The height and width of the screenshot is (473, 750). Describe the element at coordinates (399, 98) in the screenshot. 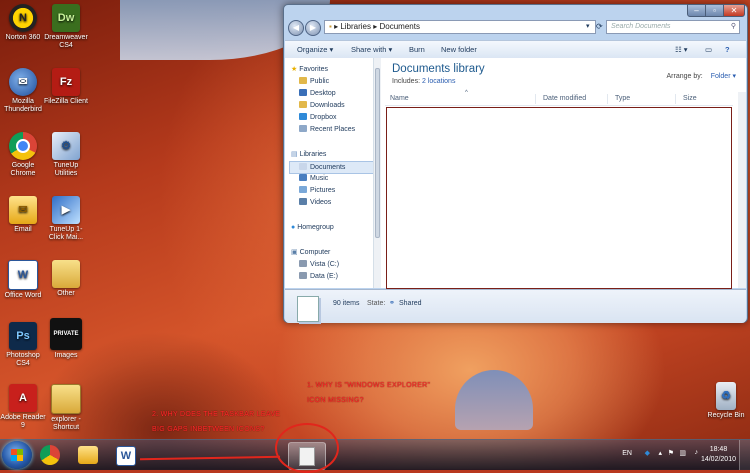

I see `column-name: Name` at that location.